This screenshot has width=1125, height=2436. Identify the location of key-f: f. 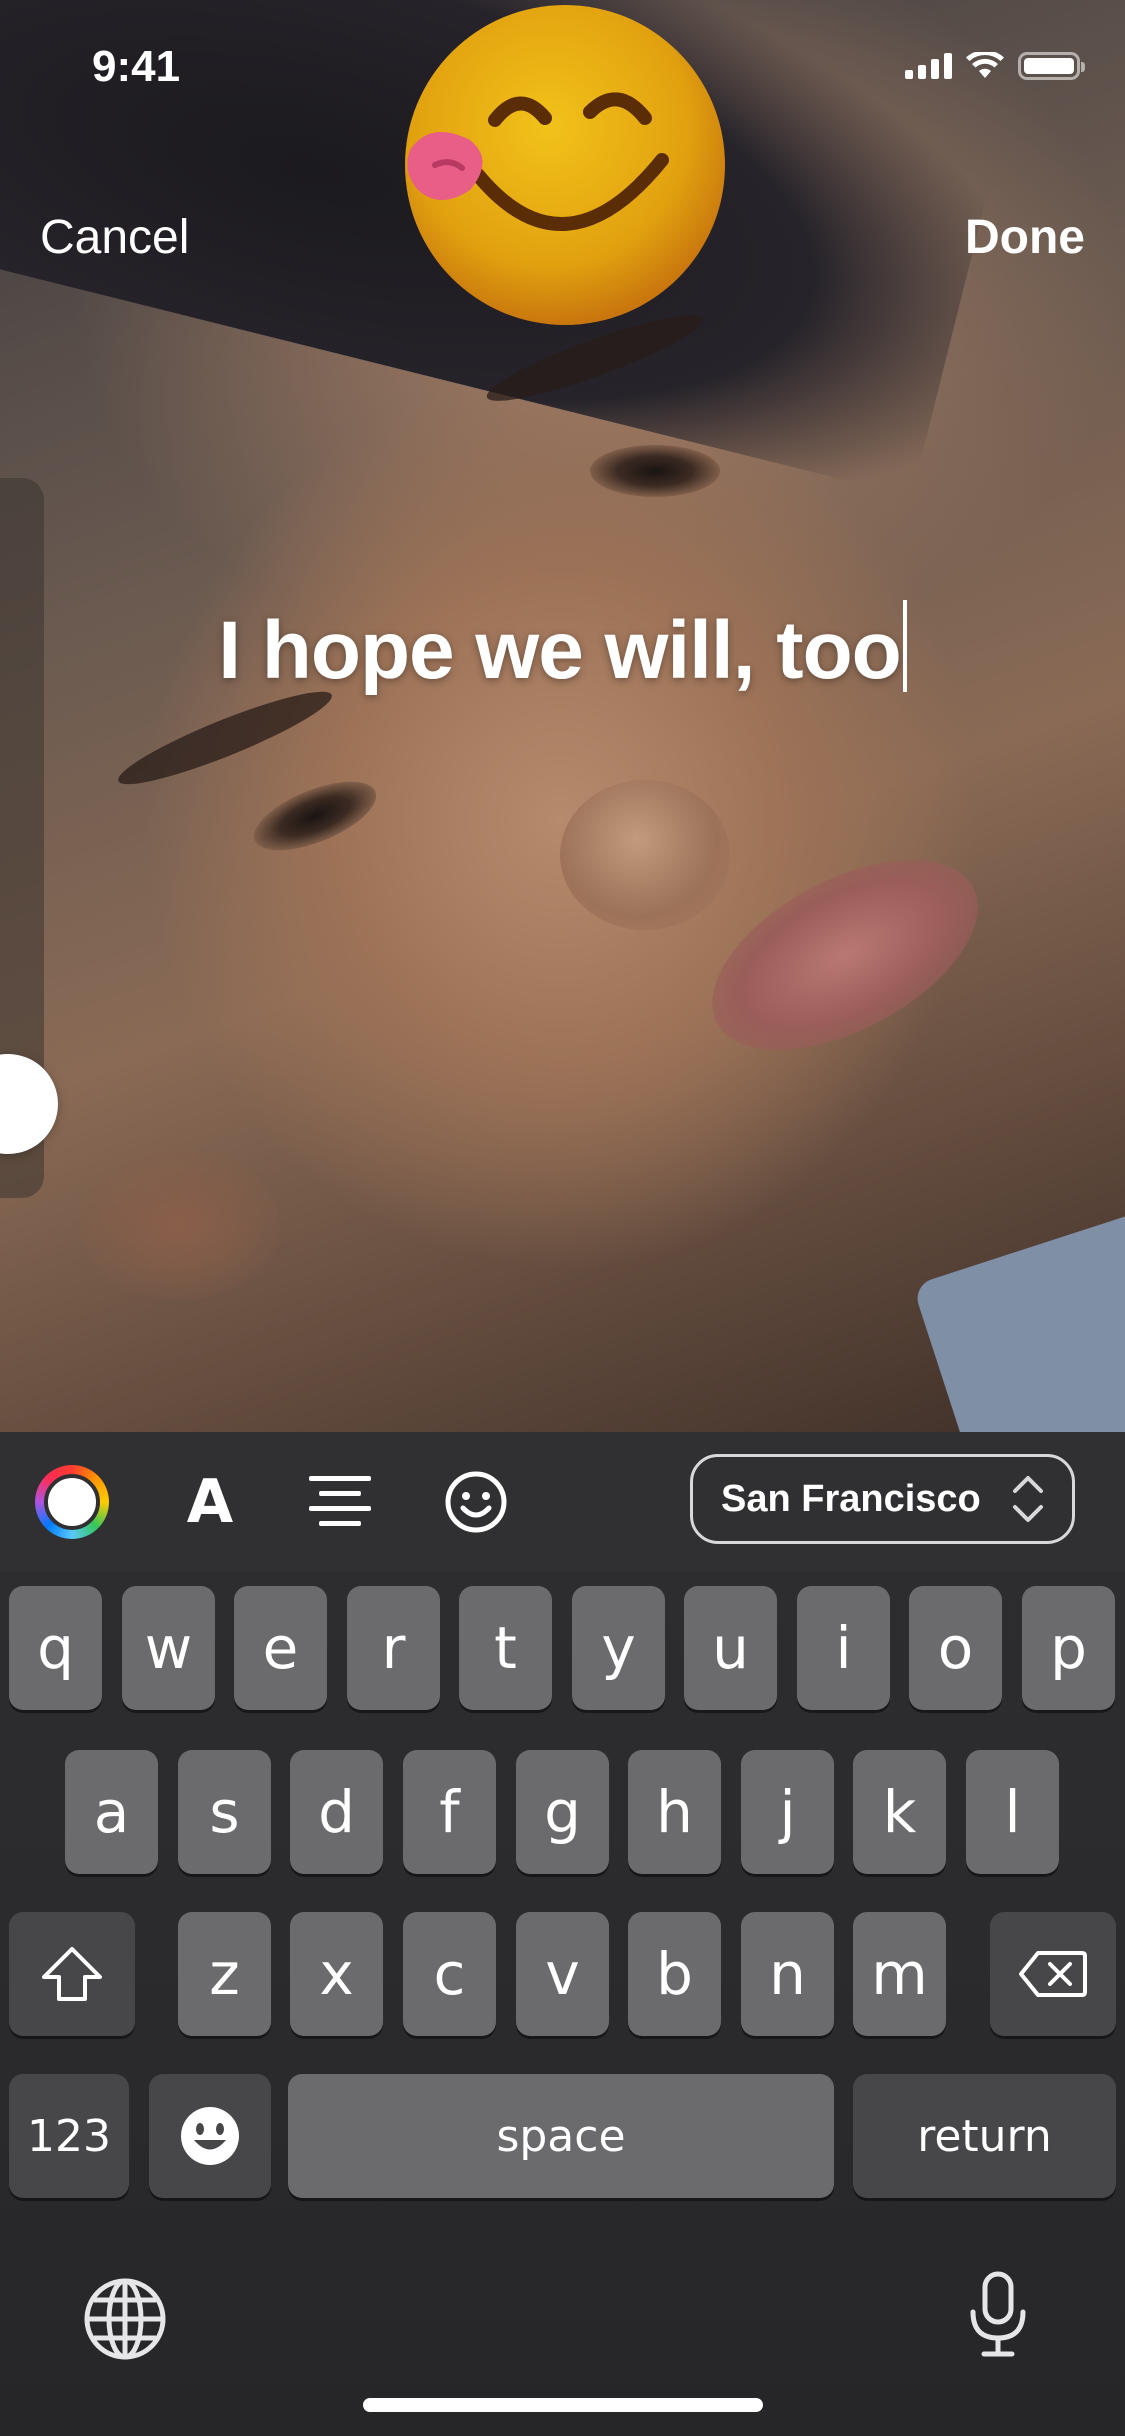
(449, 1812).